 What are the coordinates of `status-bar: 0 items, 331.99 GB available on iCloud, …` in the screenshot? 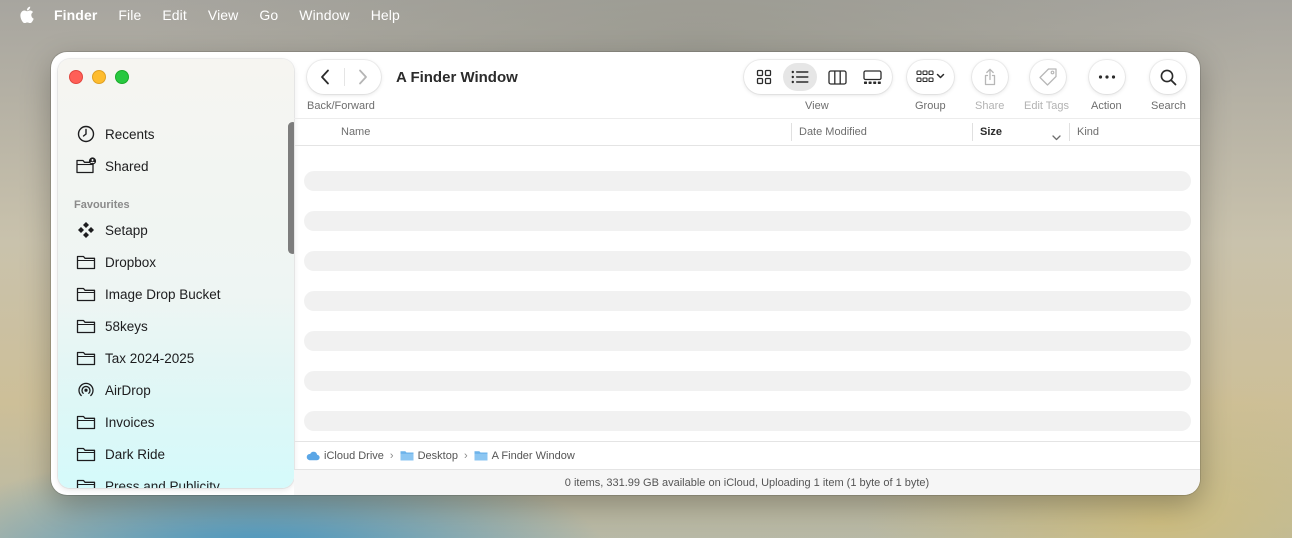 It's located at (747, 482).